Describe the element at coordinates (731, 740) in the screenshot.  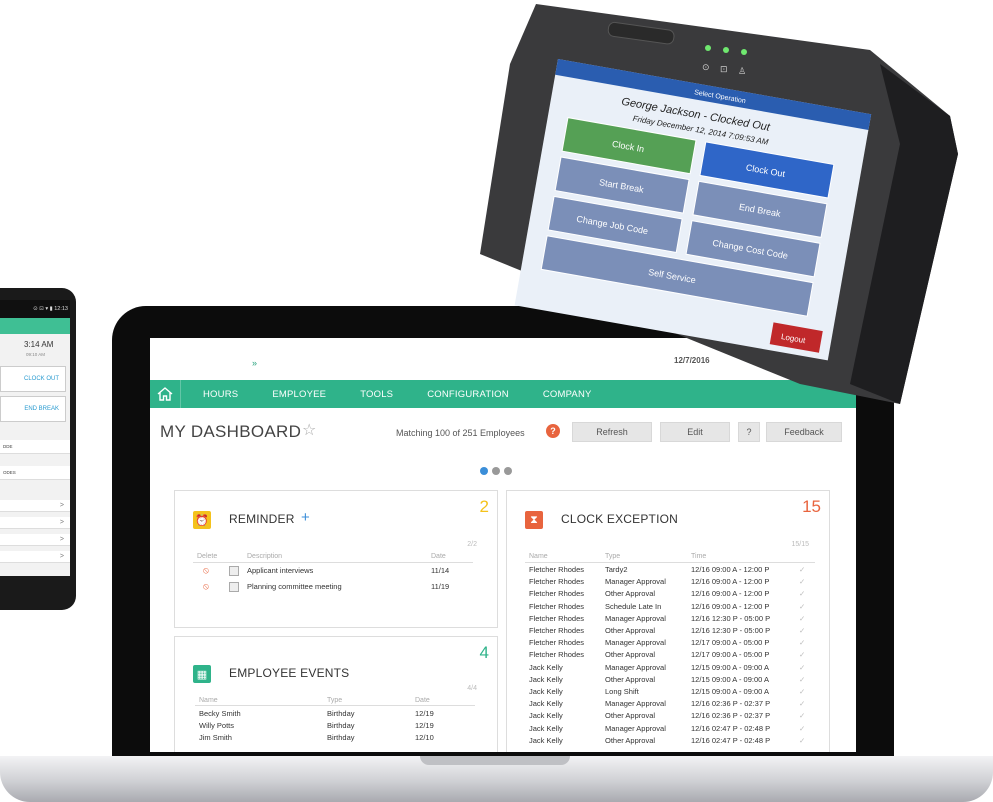
I see `exception-time: 12/16 02:47 P - 02:48 P` at that location.